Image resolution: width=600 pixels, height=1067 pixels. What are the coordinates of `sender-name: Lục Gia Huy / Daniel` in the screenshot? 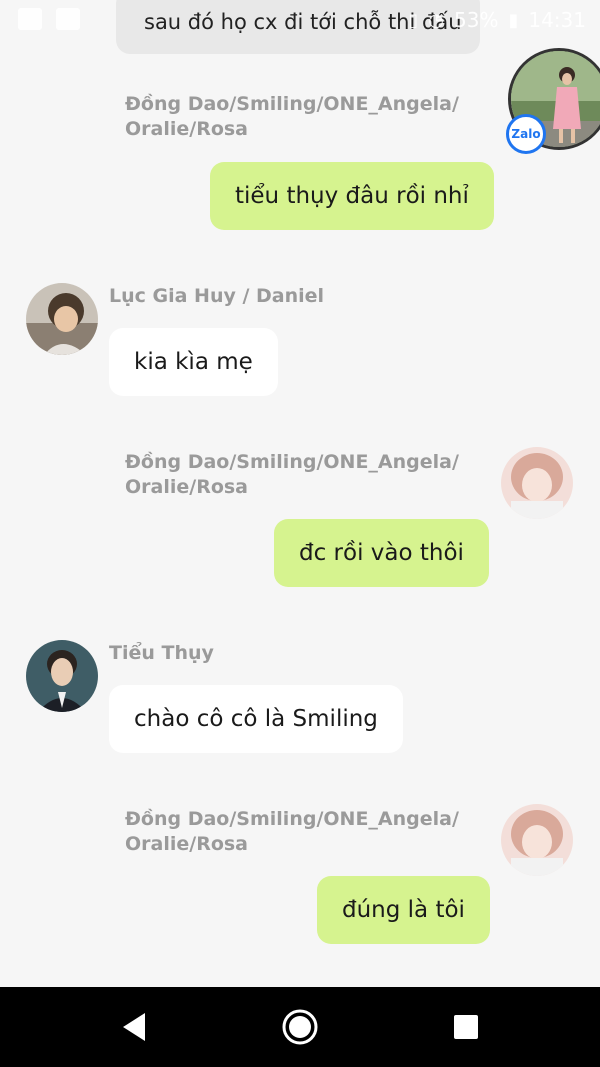 It's located at (217, 296).